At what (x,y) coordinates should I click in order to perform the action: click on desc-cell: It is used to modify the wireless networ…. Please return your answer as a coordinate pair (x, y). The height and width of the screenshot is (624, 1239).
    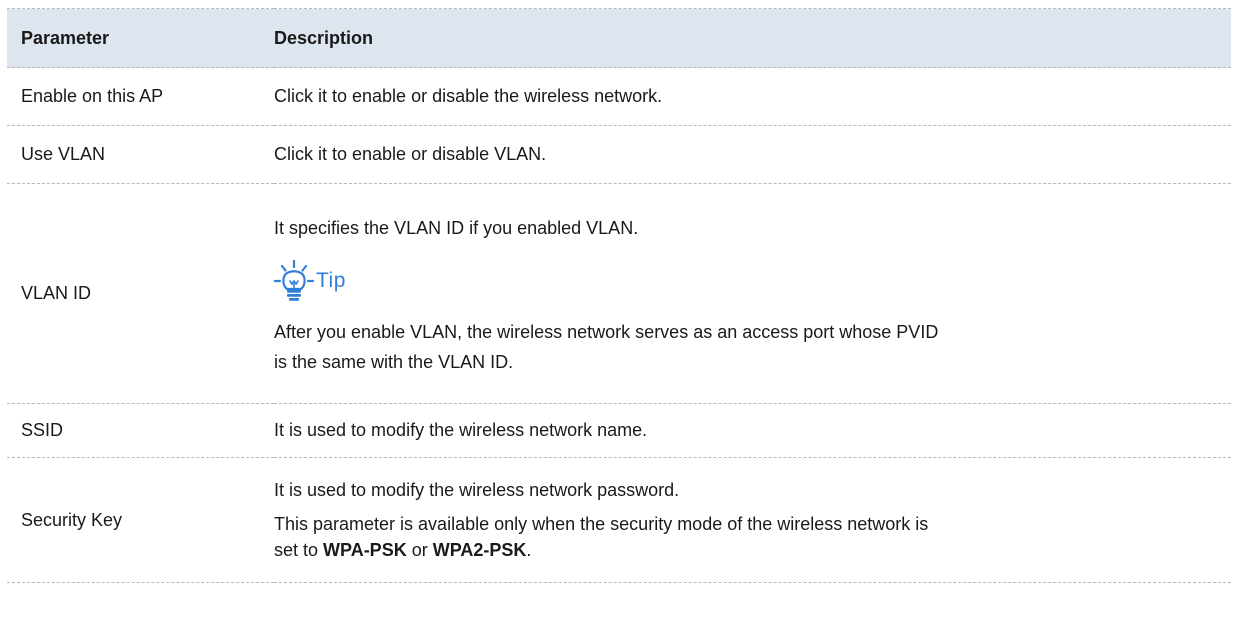
    Looking at the image, I should click on (752, 430).